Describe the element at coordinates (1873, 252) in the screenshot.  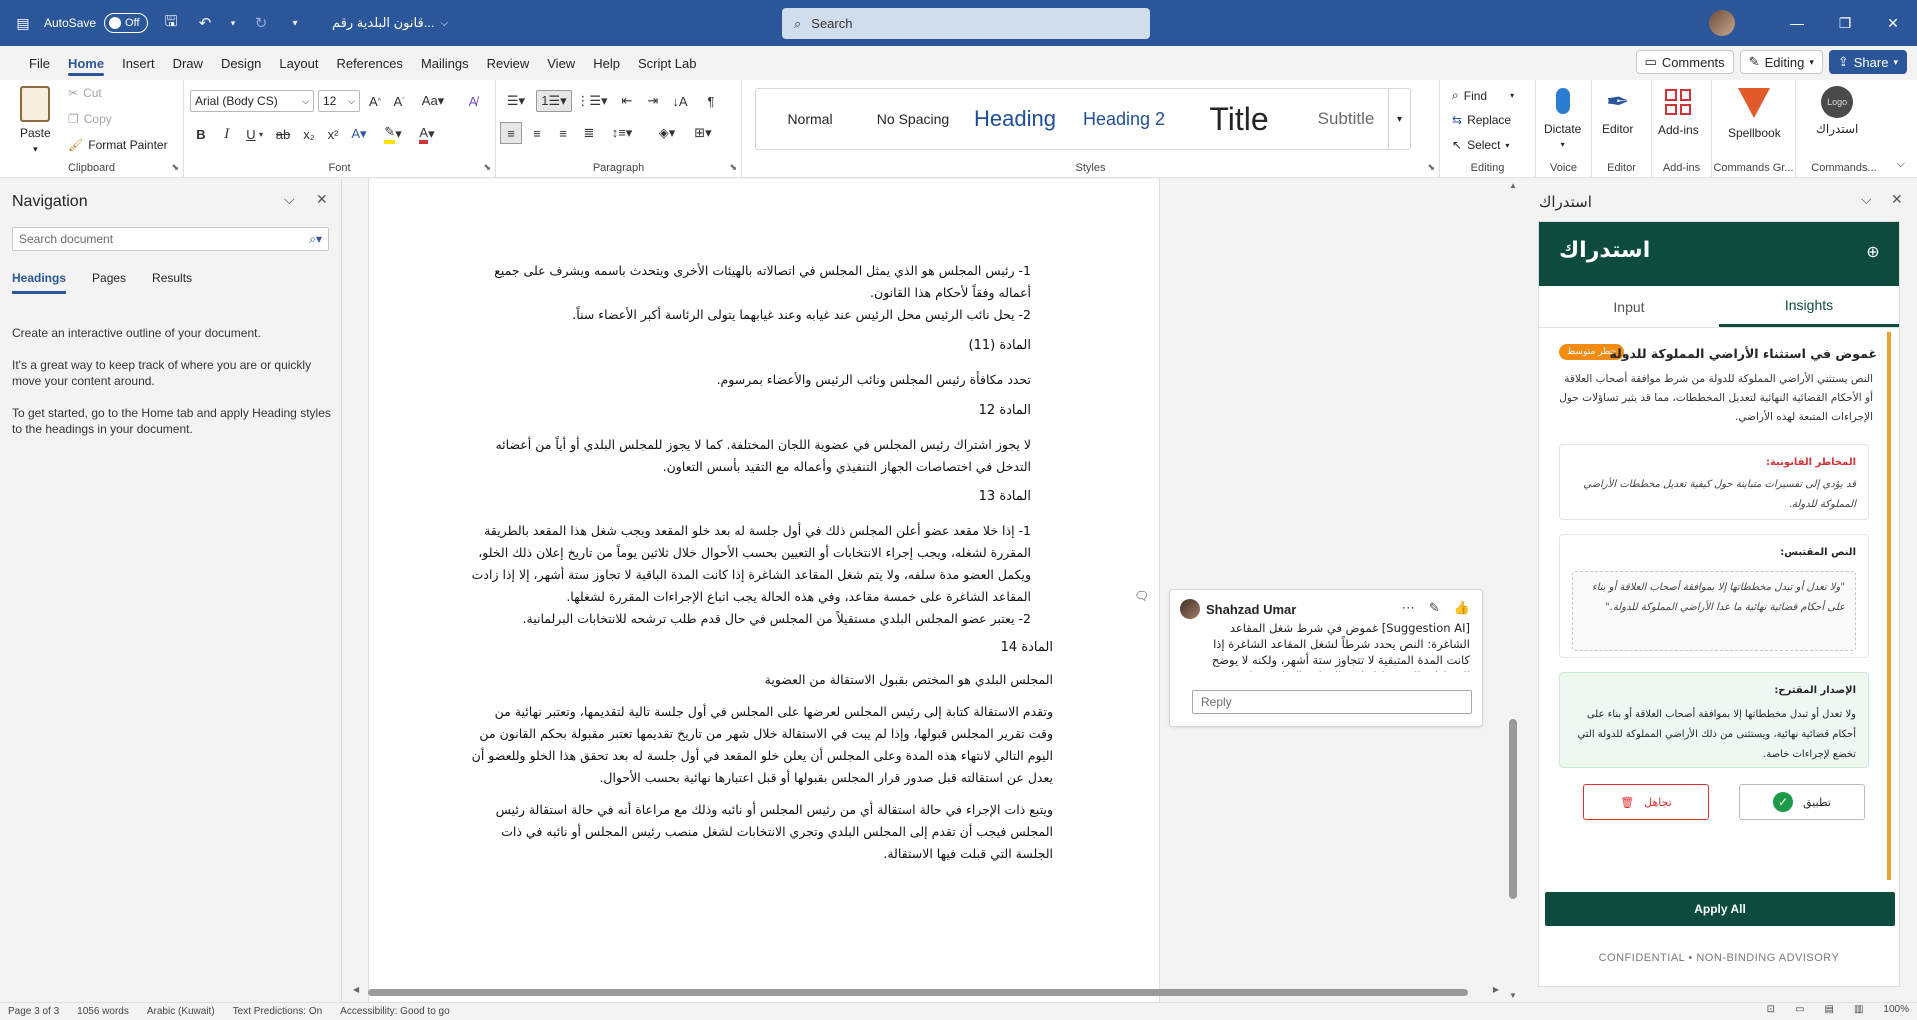
I see `globe-icon: ⊕` at that location.